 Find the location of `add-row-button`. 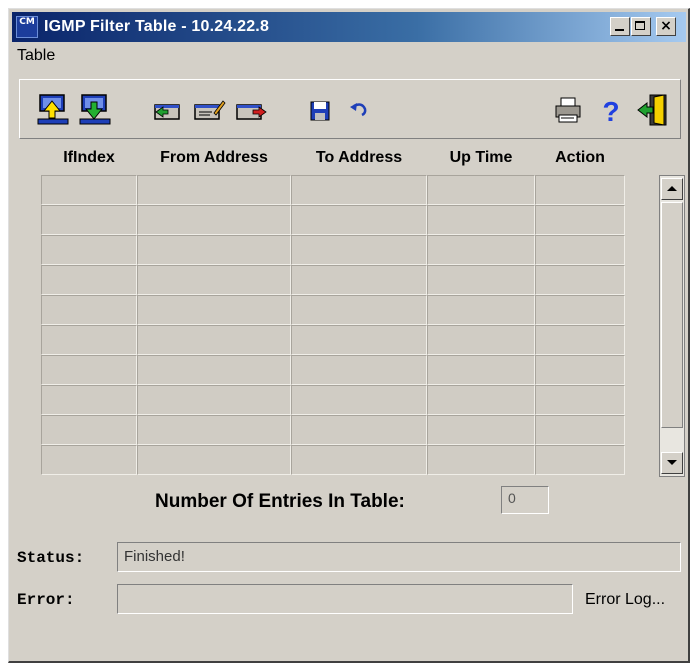

add-row-button is located at coordinates (167, 110).